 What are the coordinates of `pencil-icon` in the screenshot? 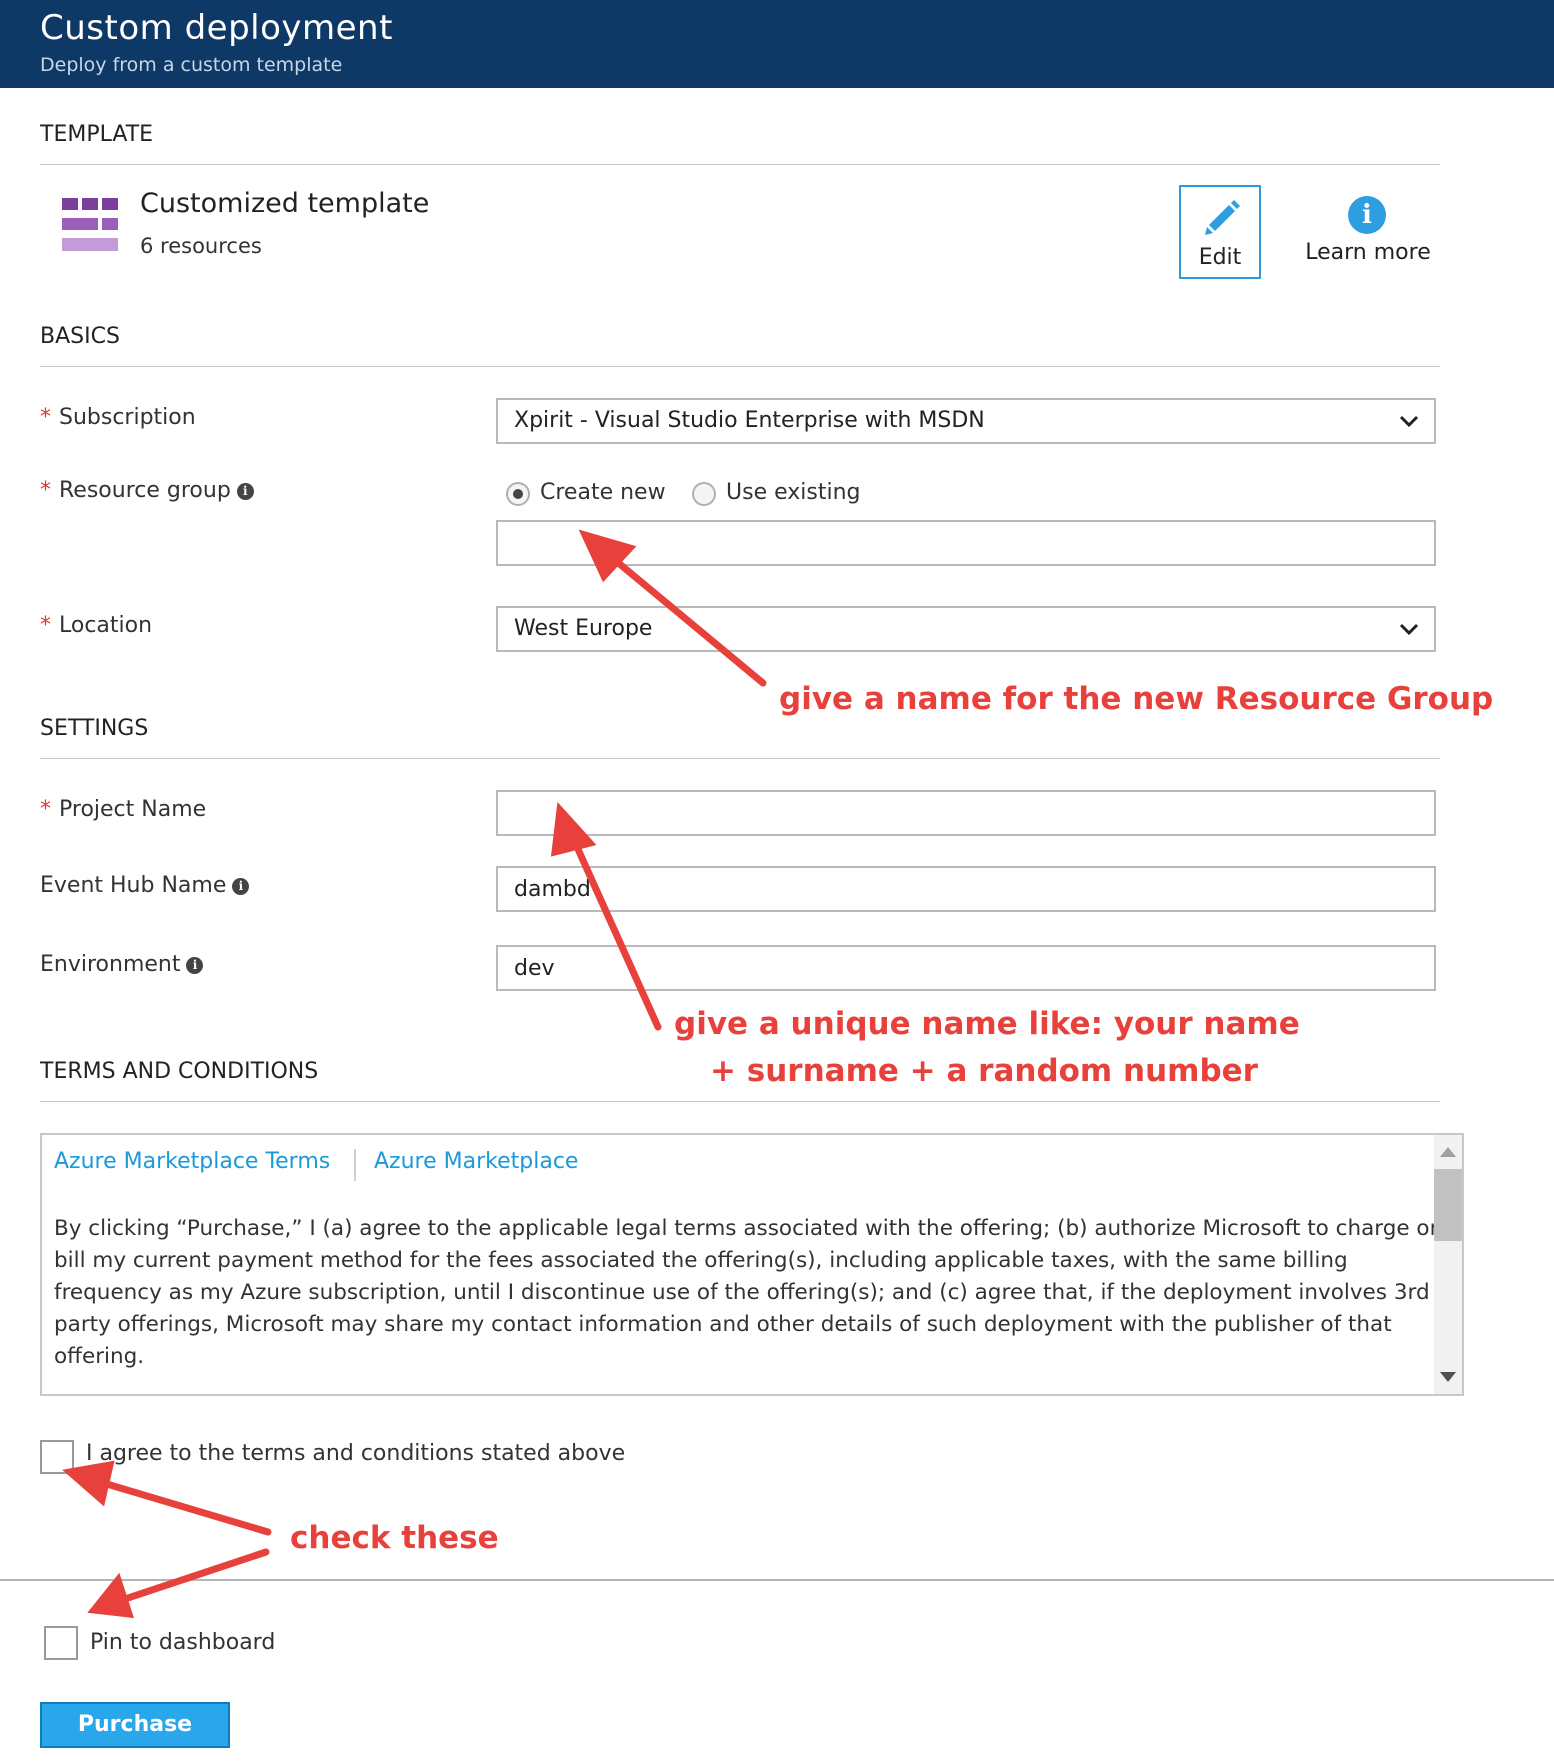 It's located at (1222, 217).